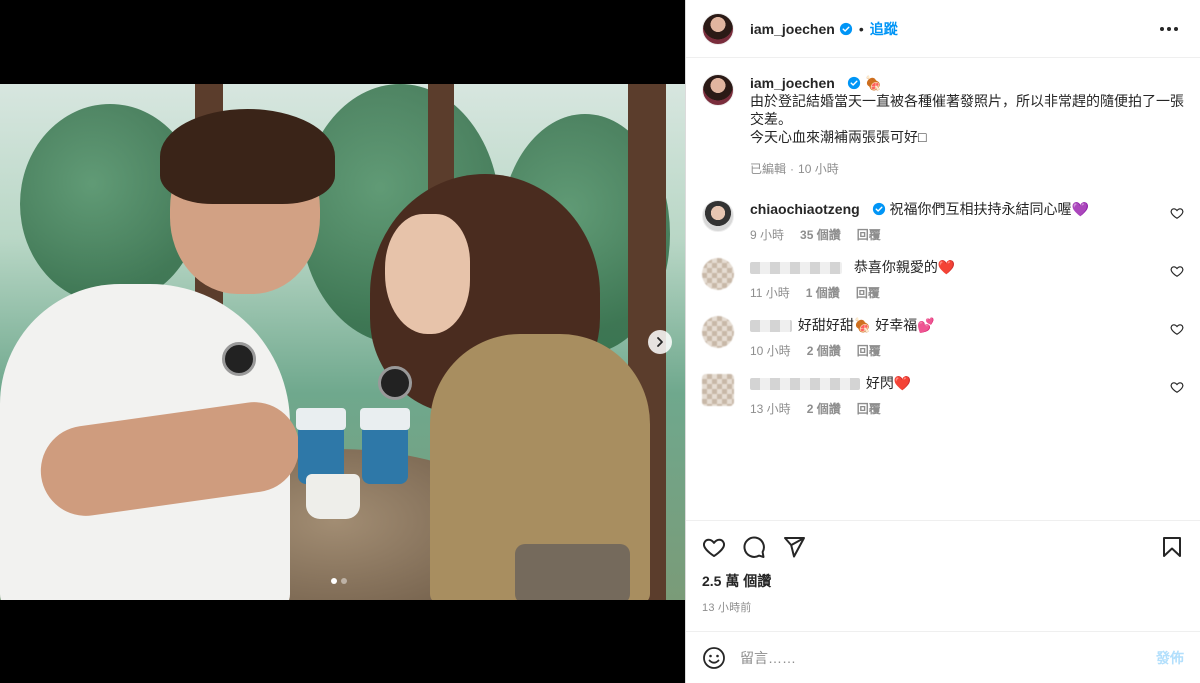 The width and height of the screenshot is (1200, 683). Describe the element at coordinates (754, 547) in the screenshot. I see `comment-bubble-icon` at that location.